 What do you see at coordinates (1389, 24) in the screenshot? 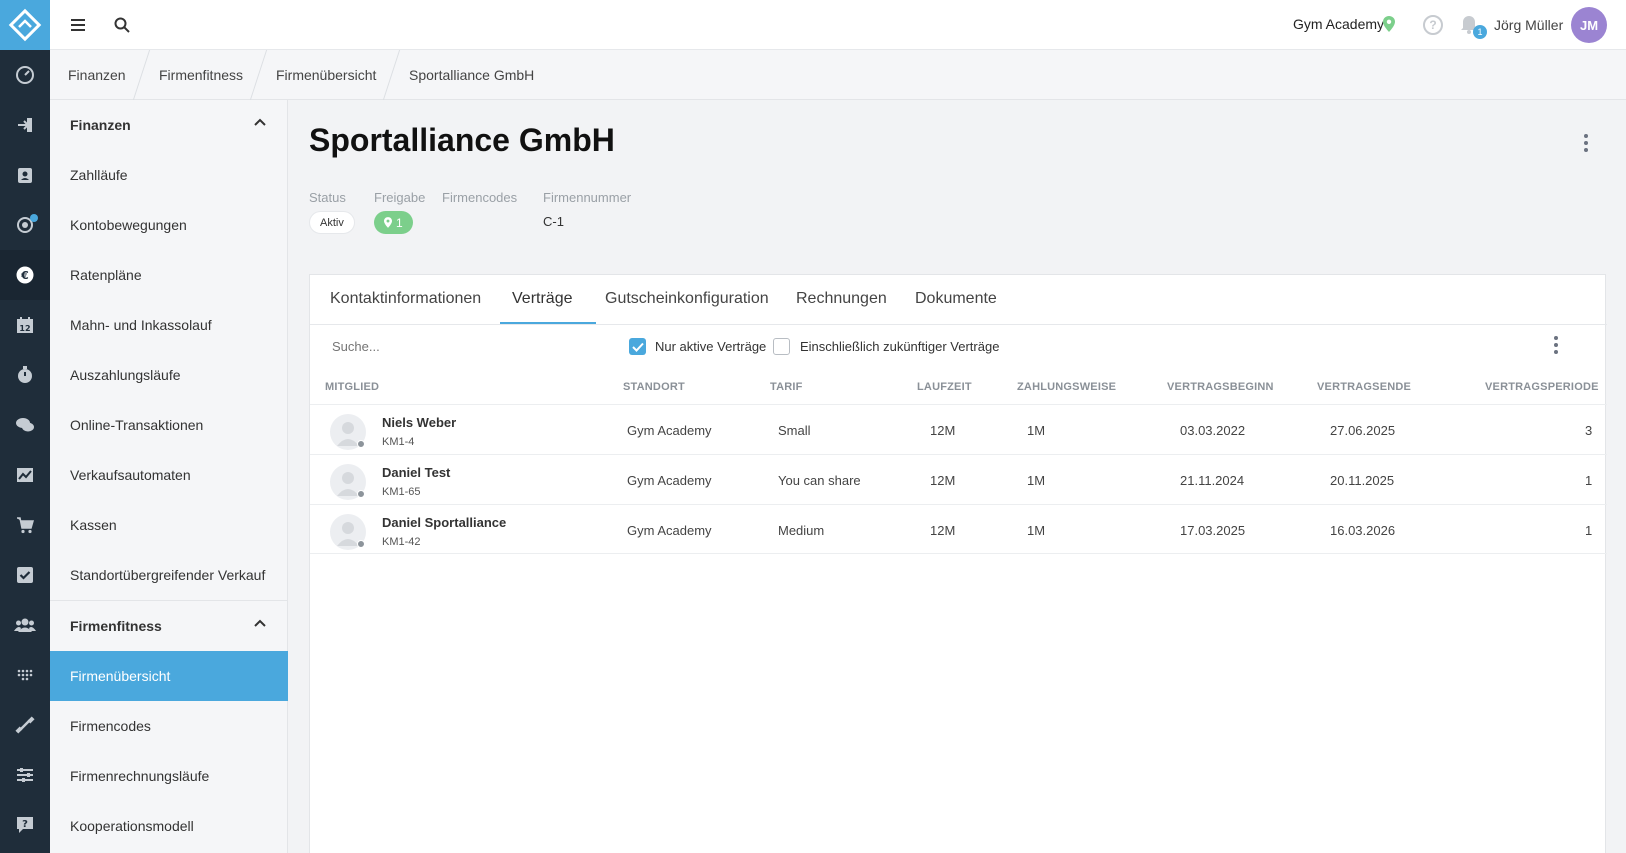
I see `location-pin-icon` at bounding box center [1389, 24].